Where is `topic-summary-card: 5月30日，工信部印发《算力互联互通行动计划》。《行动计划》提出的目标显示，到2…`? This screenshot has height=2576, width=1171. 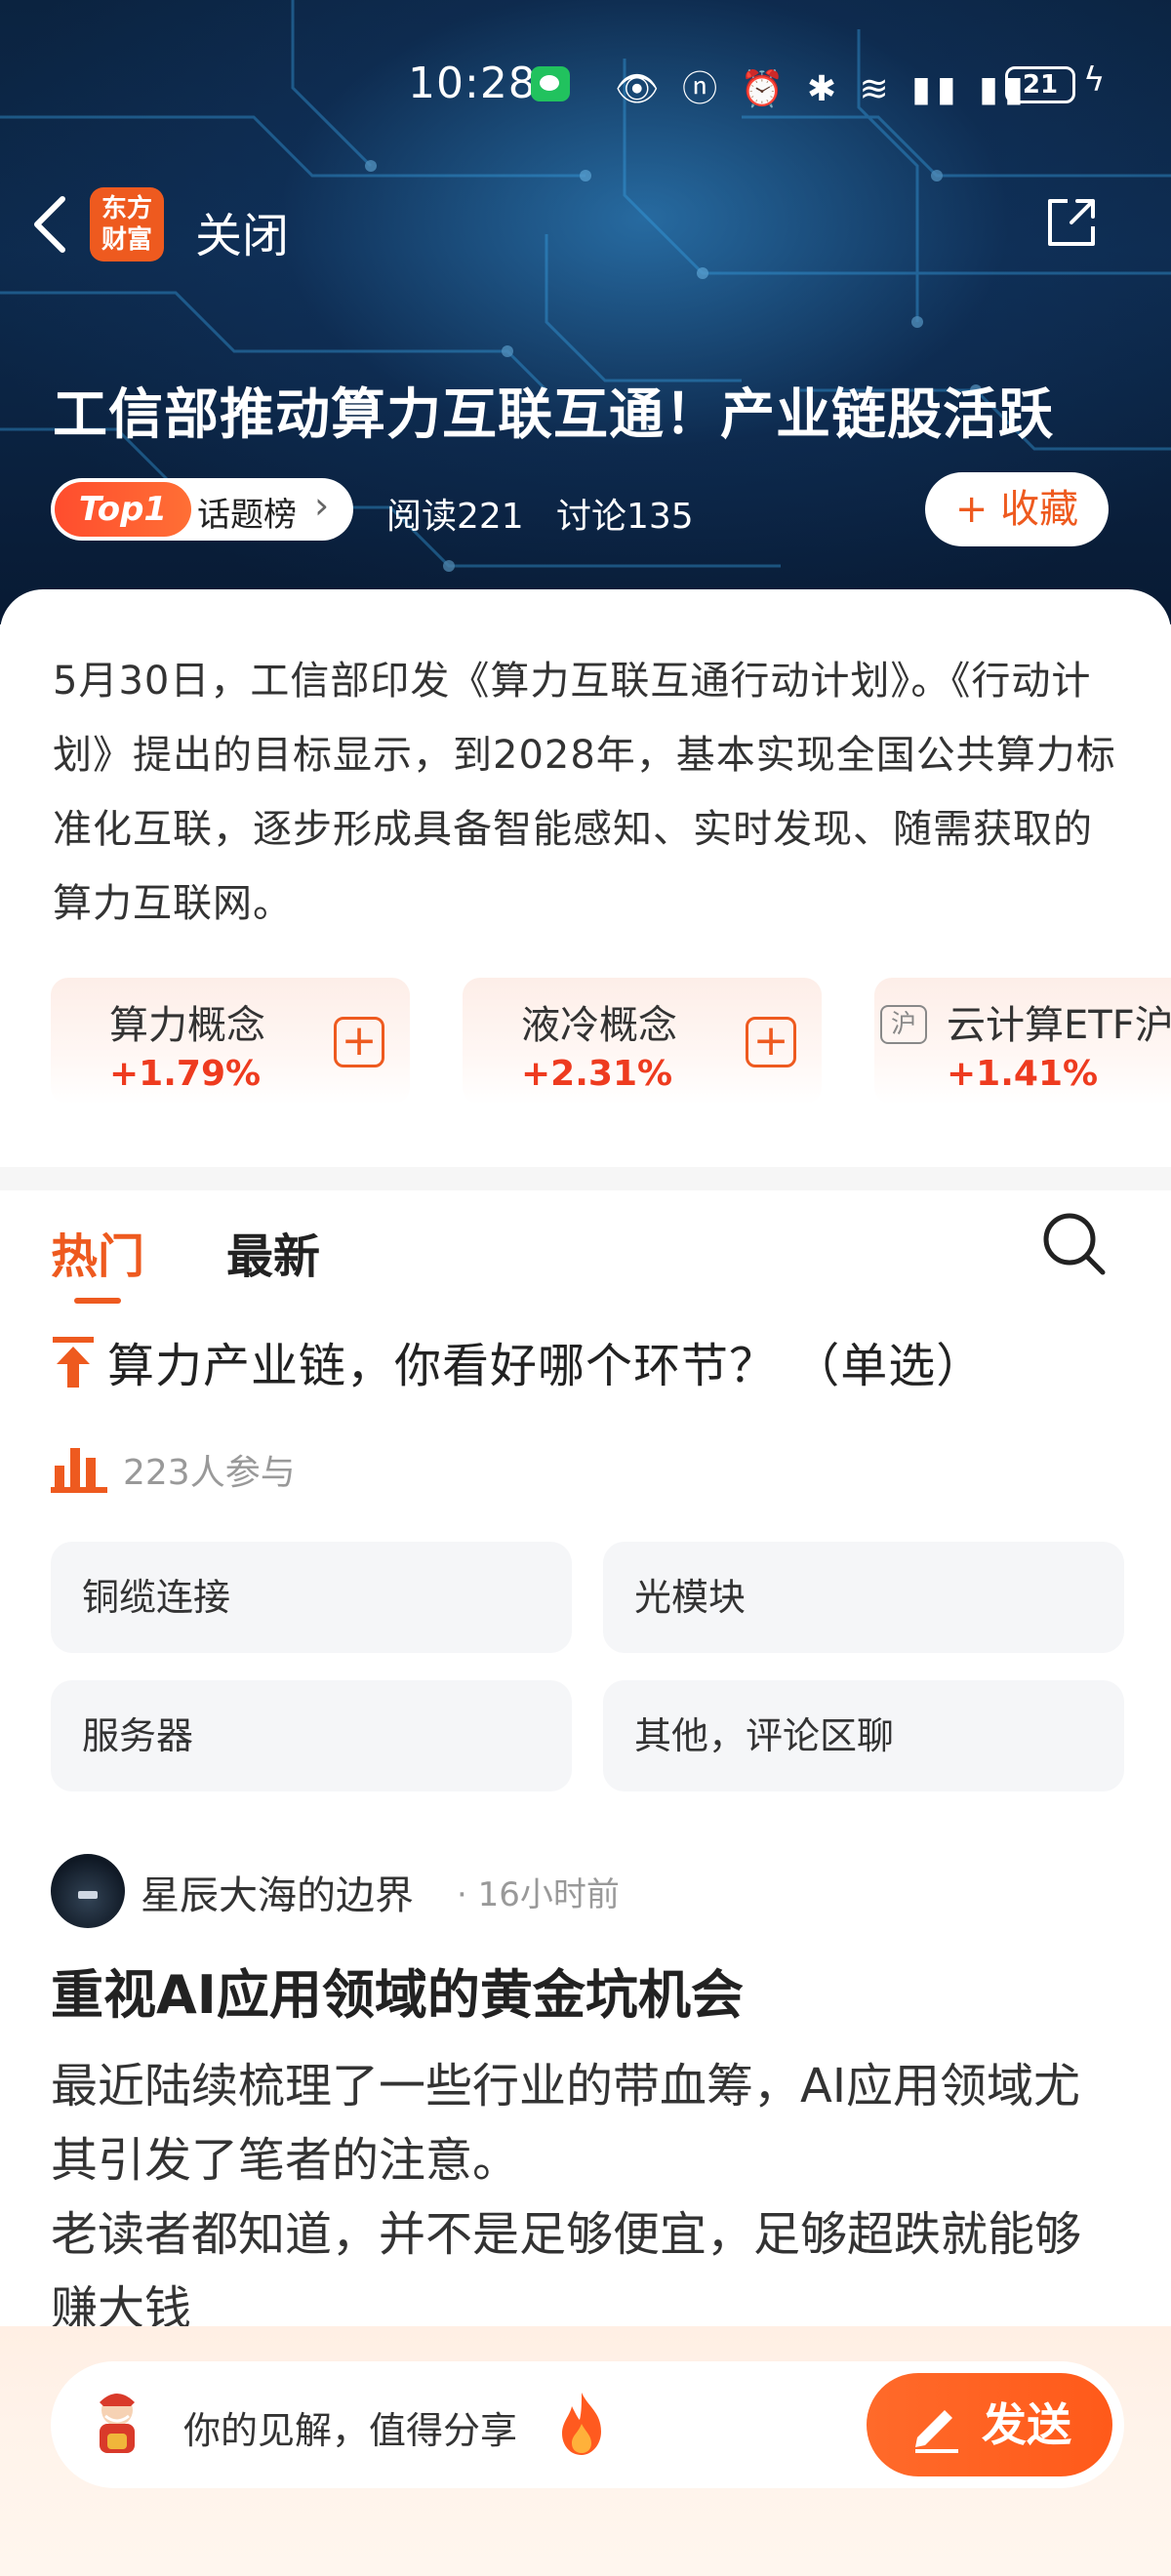 topic-summary-card: 5月30日，工信部印发《算力互联互通行动计划》。《行动计划》提出的目标显示，到2… is located at coordinates (585, 774).